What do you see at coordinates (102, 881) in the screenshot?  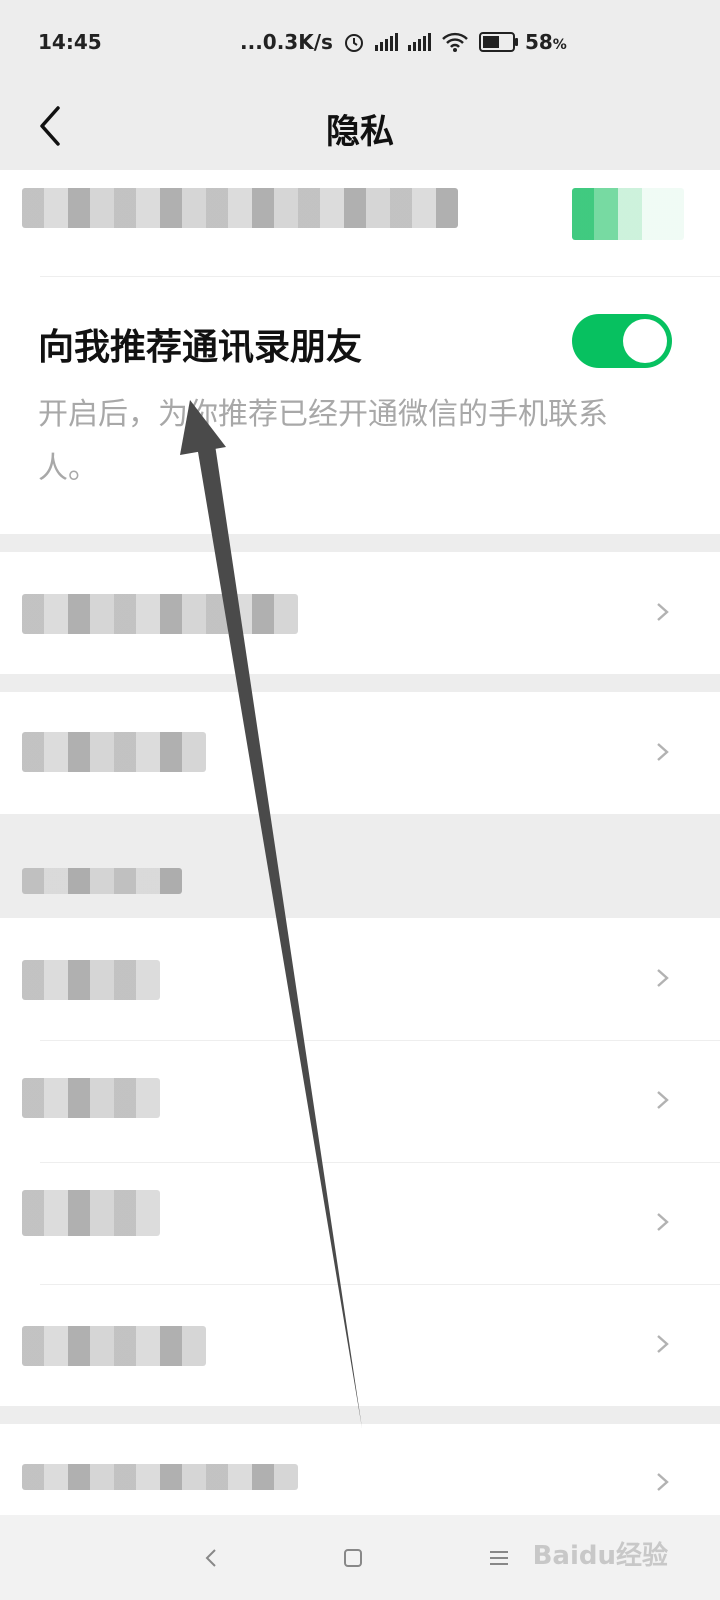 I see `blurred-section-title` at bounding box center [102, 881].